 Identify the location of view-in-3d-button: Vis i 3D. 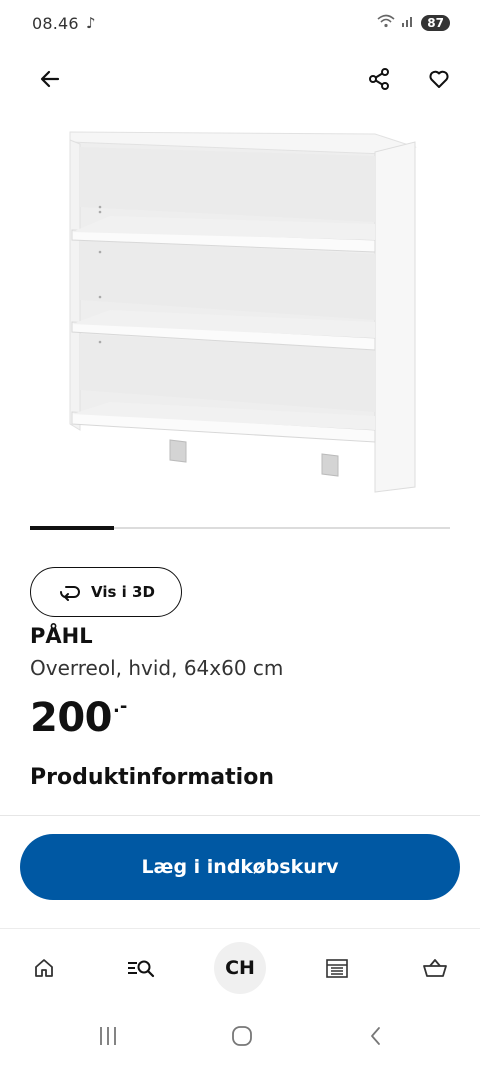
(106, 592).